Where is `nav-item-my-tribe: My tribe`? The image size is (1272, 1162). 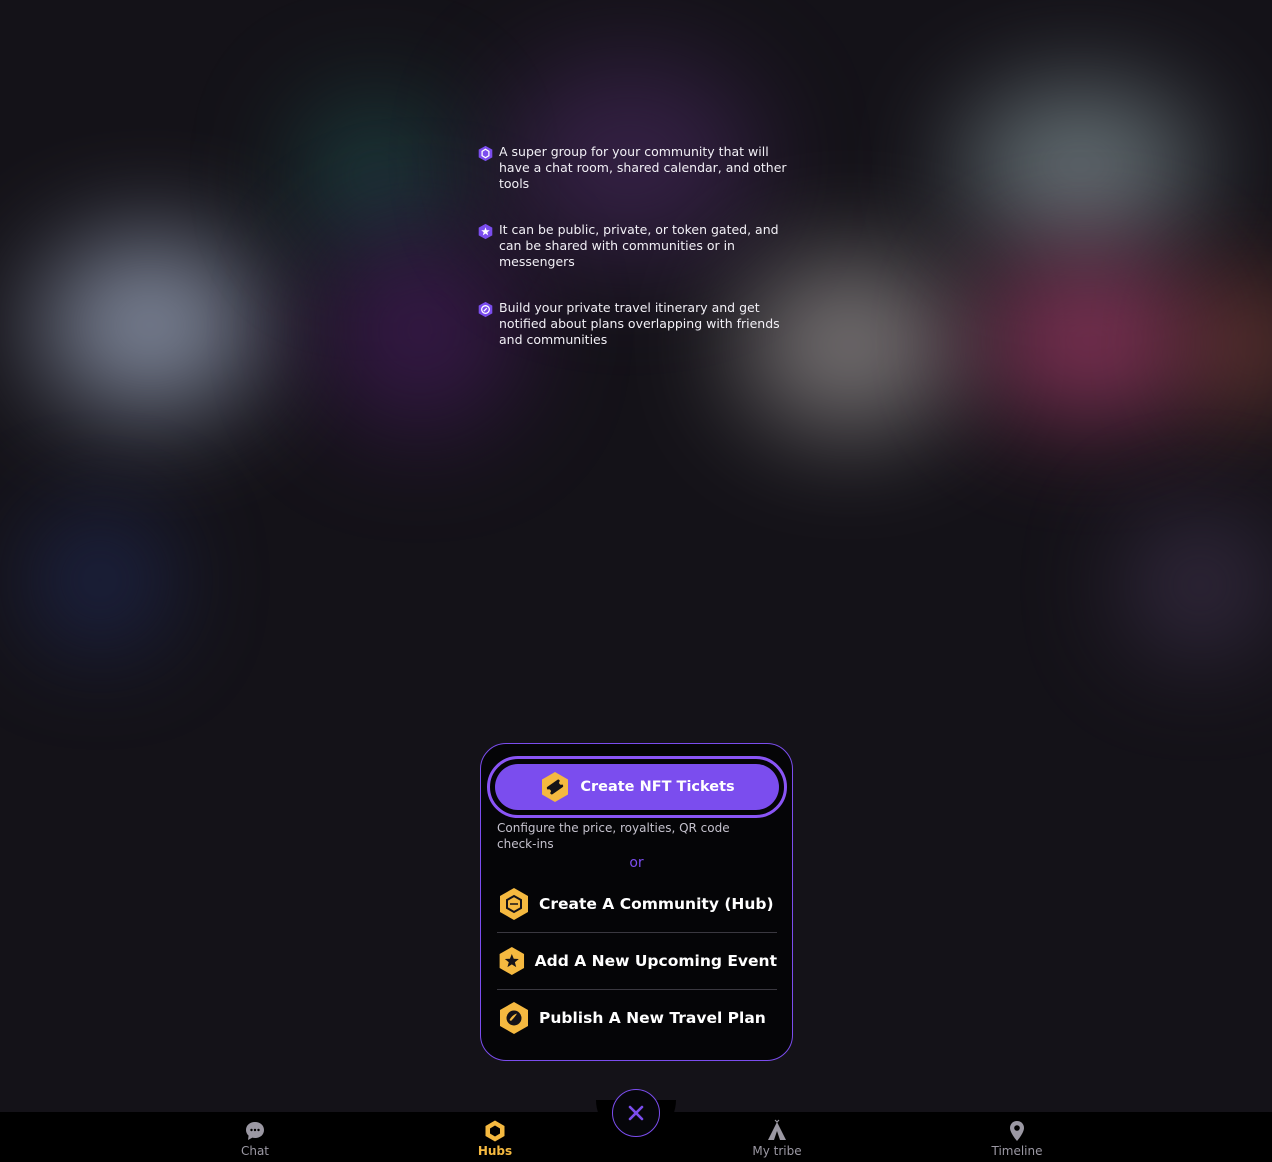
nav-item-my-tribe: My tribe is located at coordinates (777, 1139).